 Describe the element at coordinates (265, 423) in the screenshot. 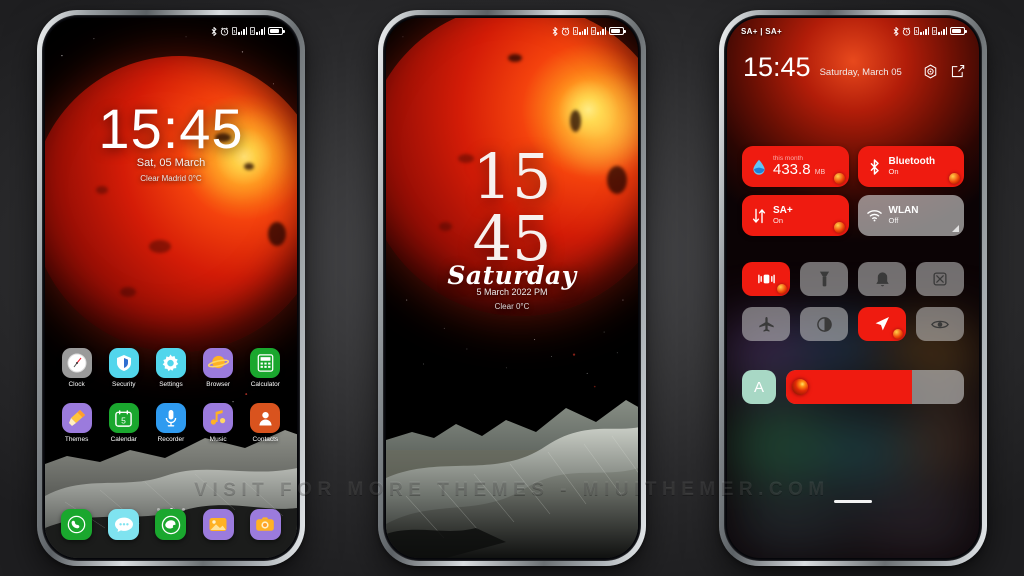

I see `app-contacts: Contacts` at that location.